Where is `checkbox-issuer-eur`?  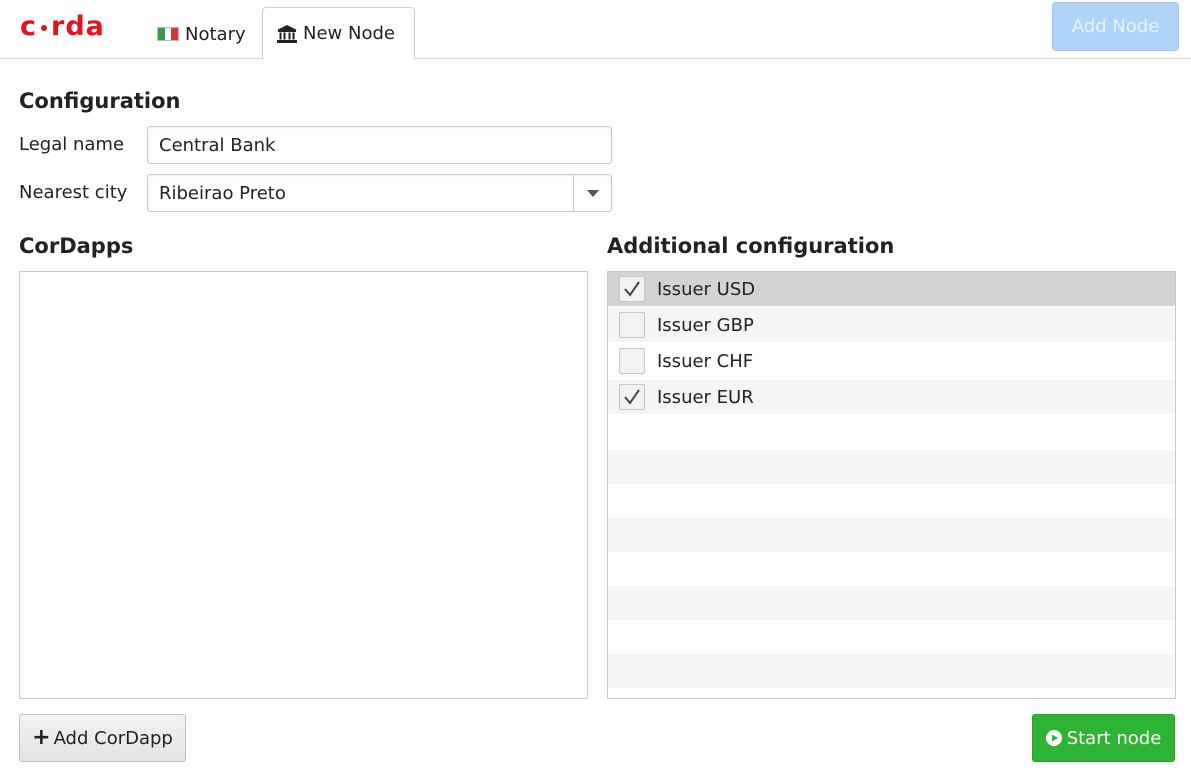
checkbox-issuer-eur is located at coordinates (632, 397).